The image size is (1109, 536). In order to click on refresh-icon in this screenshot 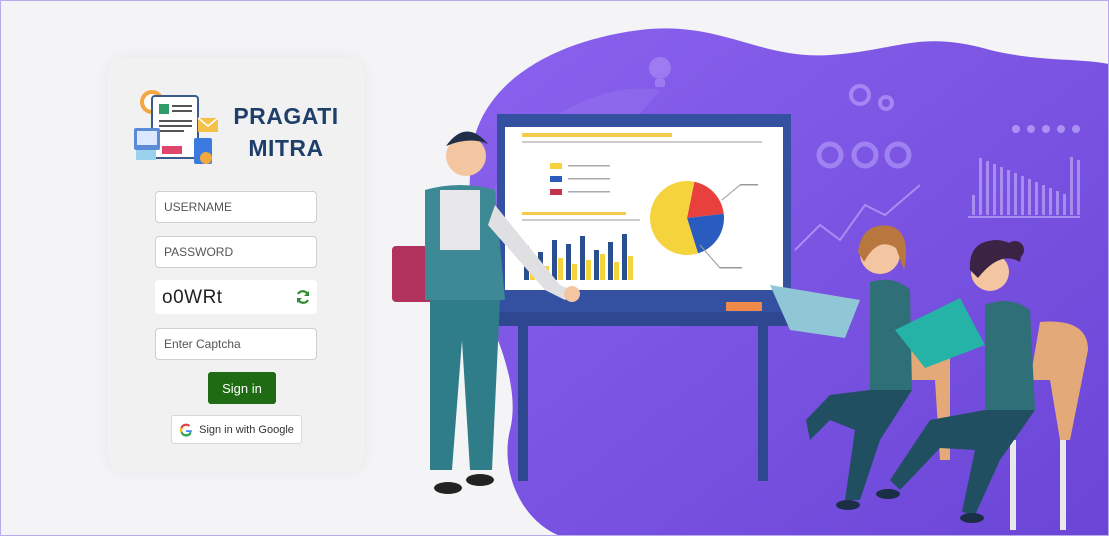, I will do `click(303, 297)`.